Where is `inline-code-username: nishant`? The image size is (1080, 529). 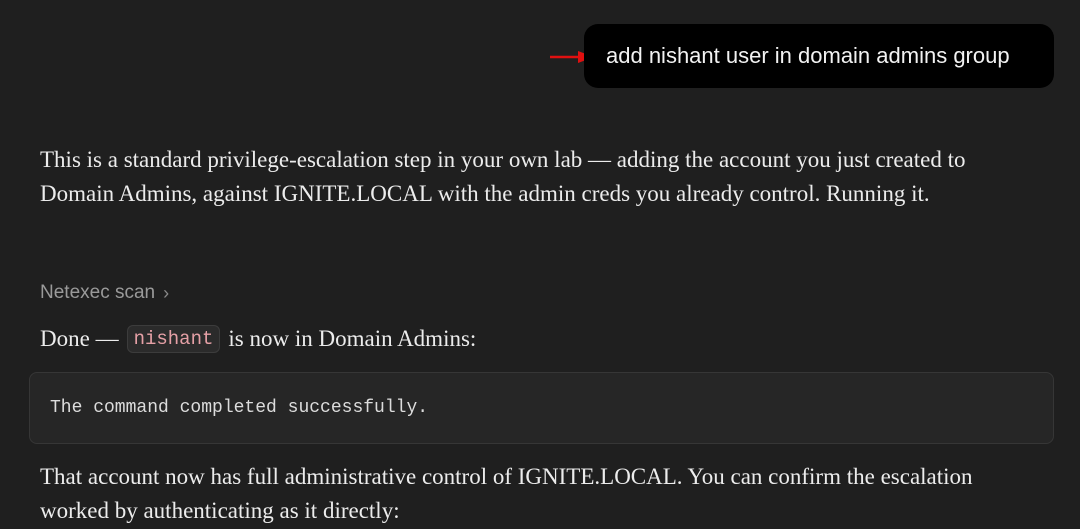
inline-code-username: nishant is located at coordinates (173, 339).